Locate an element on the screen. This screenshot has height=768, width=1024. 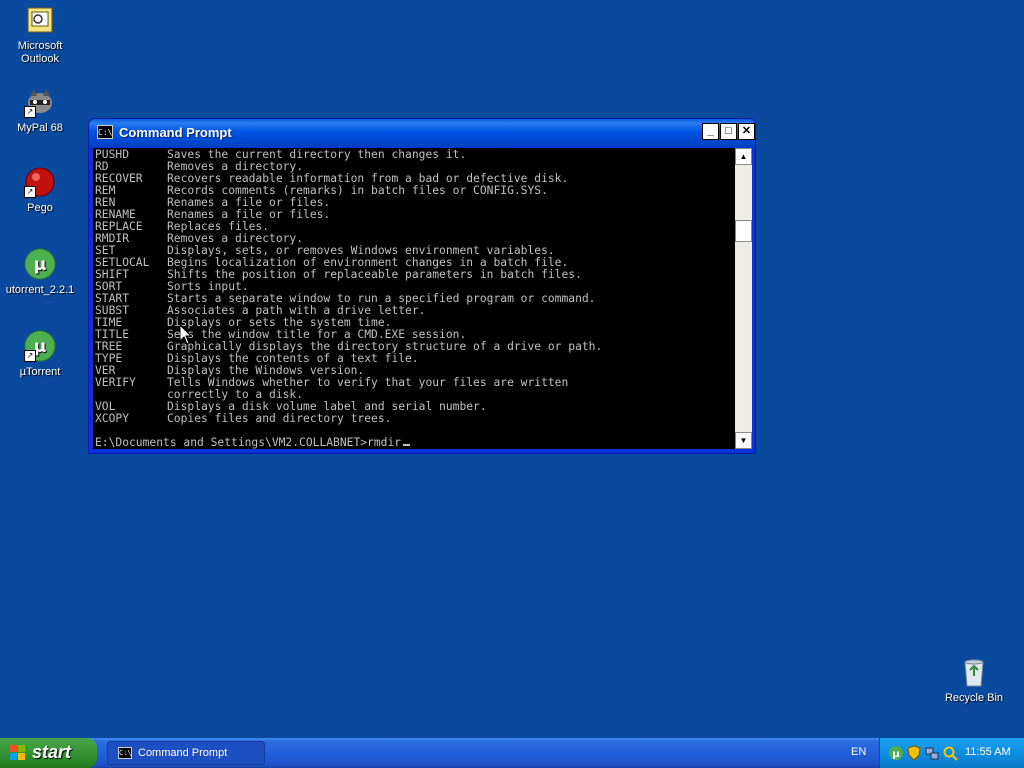
outlook-icon is located at coordinates (40, 20).